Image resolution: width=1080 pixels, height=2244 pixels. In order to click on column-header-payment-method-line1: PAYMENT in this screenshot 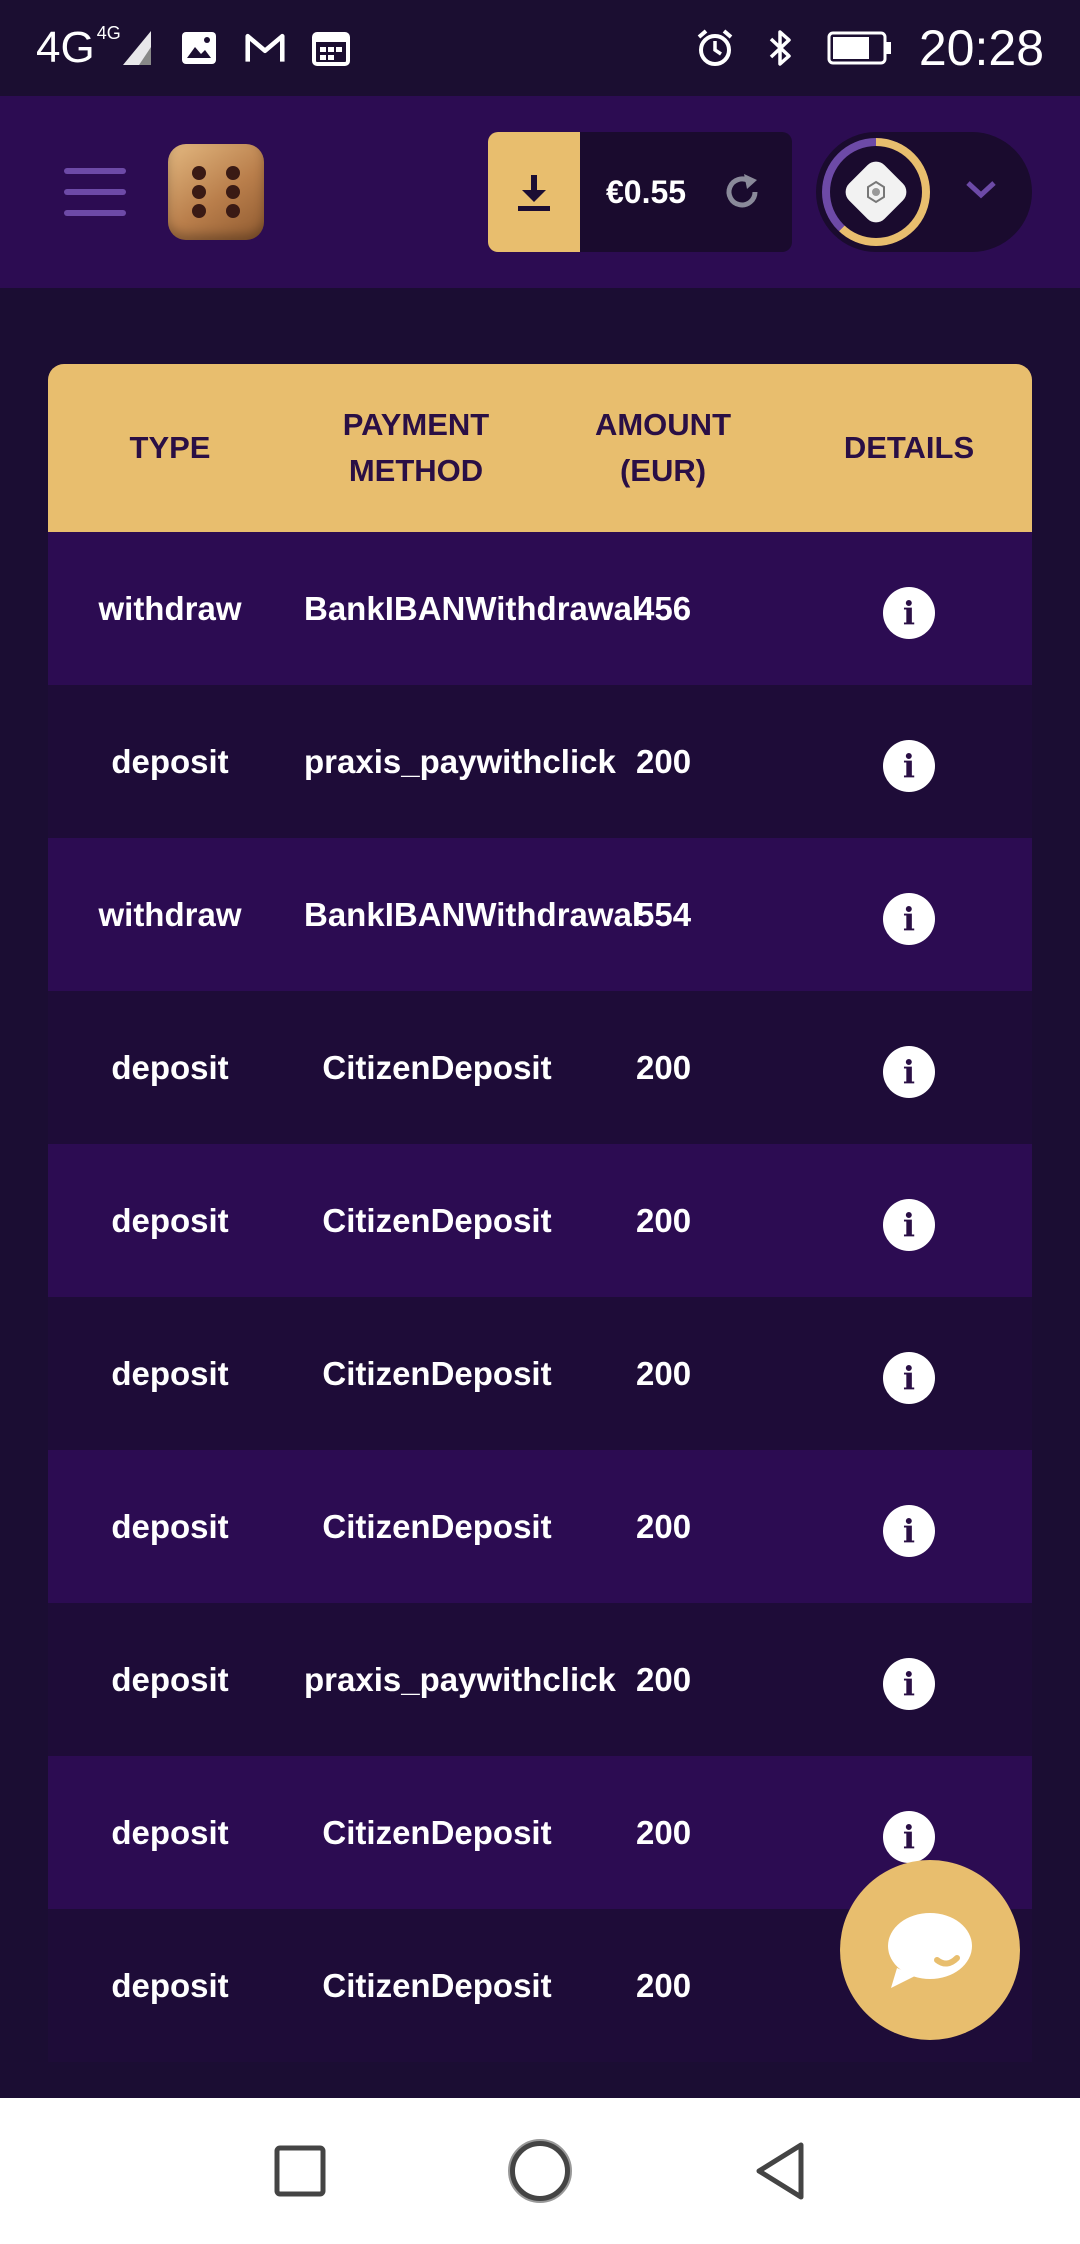, I will do `click(416, 424)`.